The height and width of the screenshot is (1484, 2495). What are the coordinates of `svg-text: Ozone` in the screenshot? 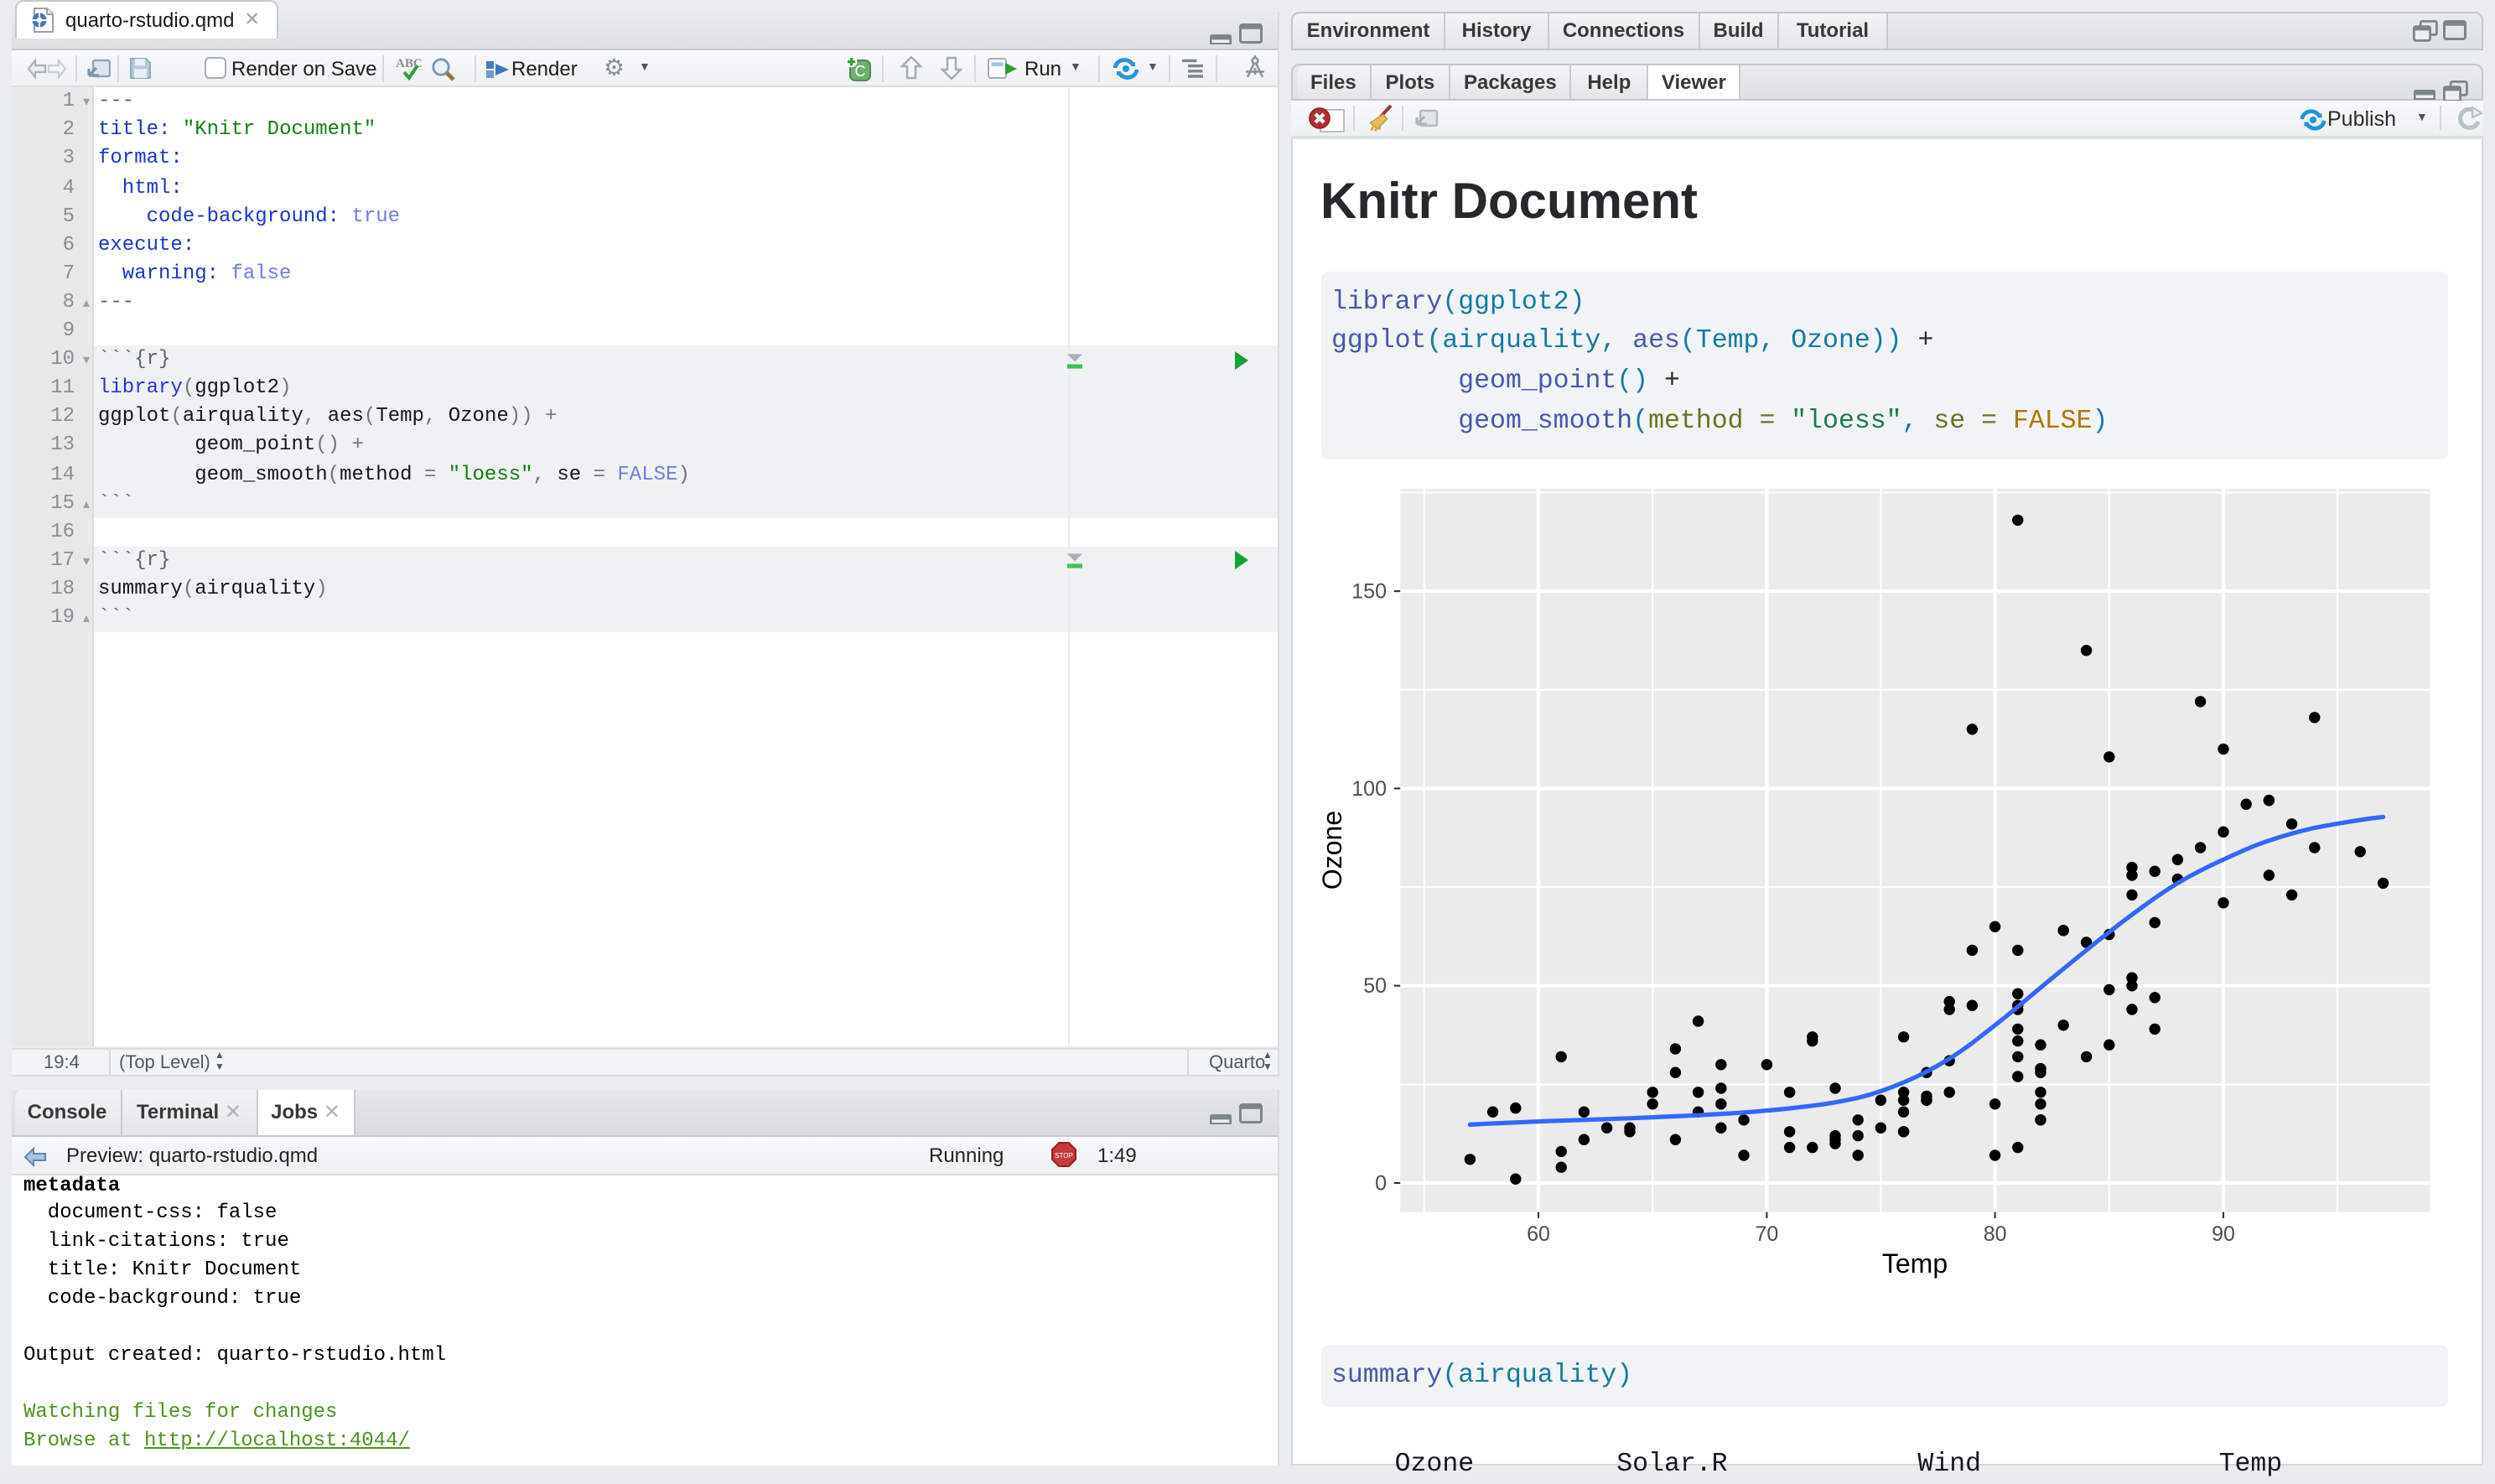 It's located at (1331, 849).